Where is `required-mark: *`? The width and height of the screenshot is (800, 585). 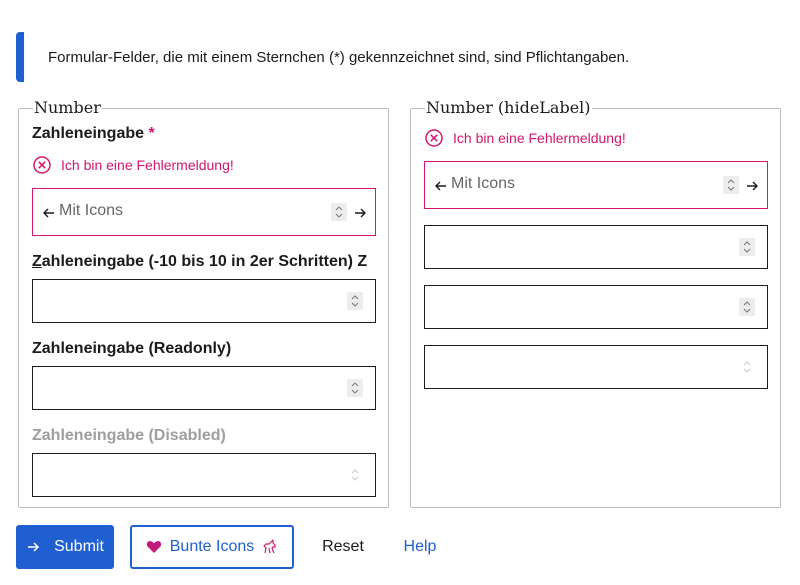 required-mark: * is located at coordinates (151, 133).